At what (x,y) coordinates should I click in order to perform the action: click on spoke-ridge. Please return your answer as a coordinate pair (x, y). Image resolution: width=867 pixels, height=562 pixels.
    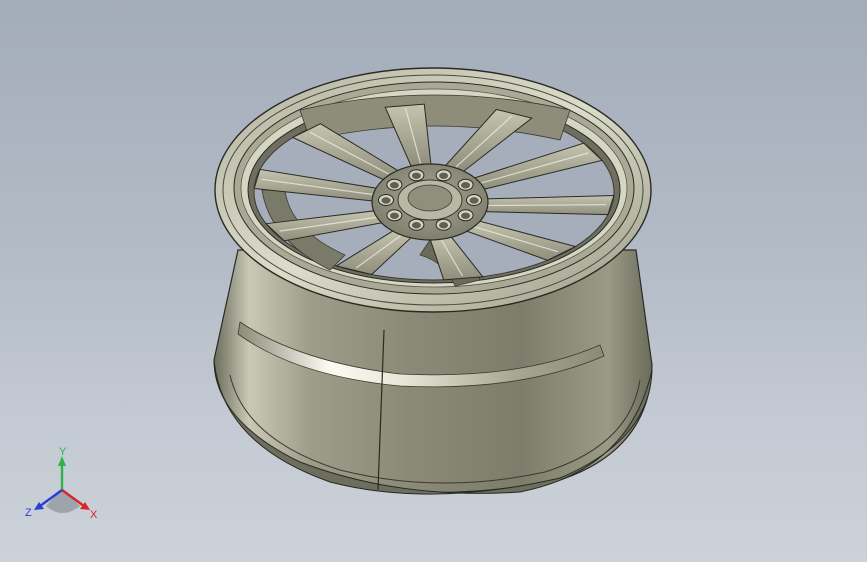
    Looking at the image, I should click on (547, 205).